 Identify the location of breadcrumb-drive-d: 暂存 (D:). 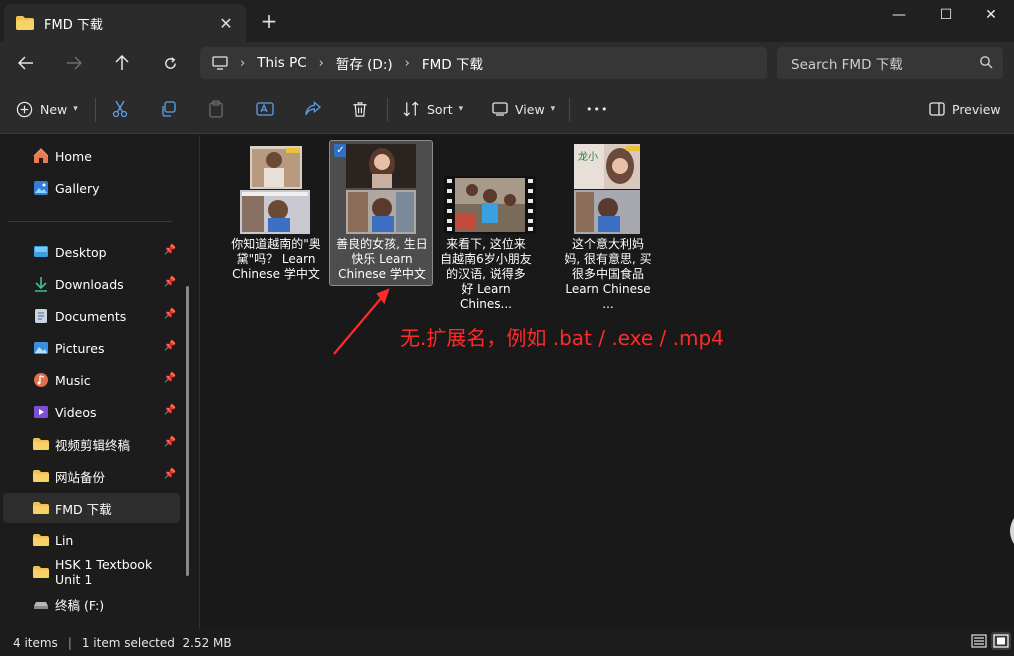
(364, 63).